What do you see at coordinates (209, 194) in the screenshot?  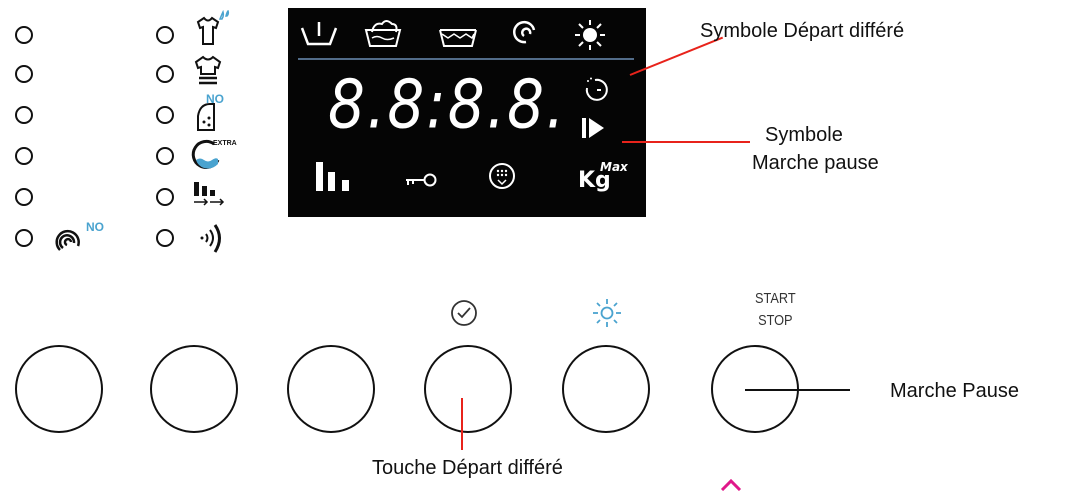 I see `spin-level-icon` at bounding box center [209, 194].